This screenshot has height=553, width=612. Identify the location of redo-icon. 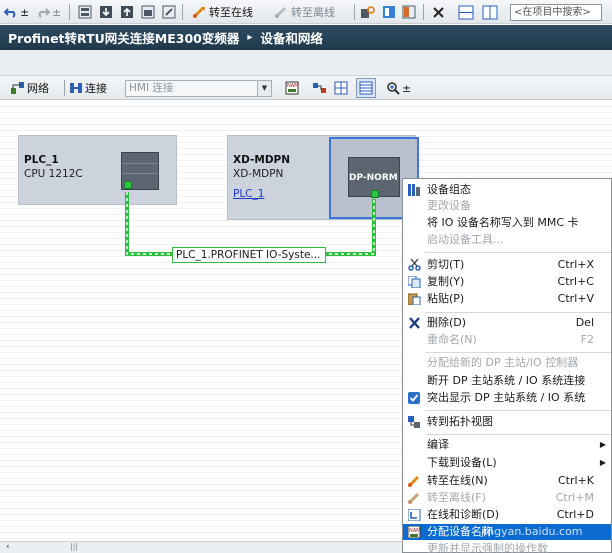
(44, 13).